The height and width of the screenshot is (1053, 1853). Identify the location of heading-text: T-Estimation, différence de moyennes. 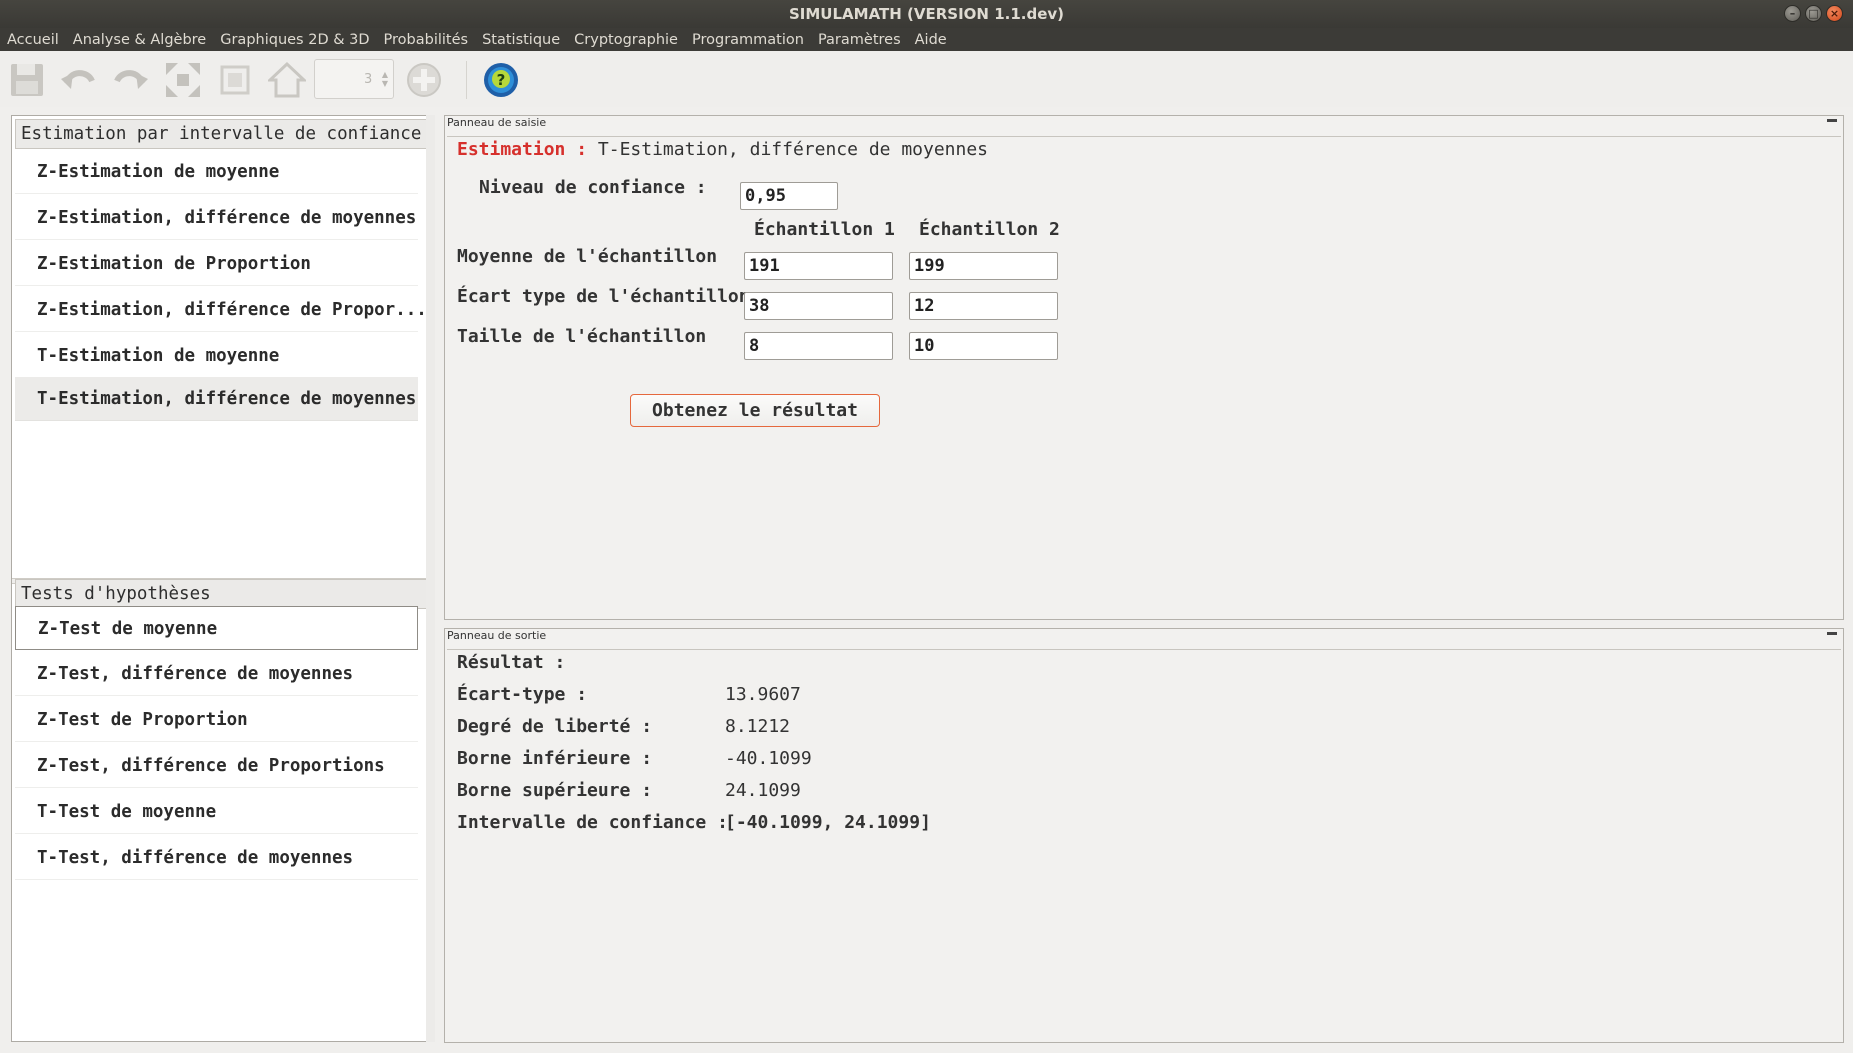
(793, 149).